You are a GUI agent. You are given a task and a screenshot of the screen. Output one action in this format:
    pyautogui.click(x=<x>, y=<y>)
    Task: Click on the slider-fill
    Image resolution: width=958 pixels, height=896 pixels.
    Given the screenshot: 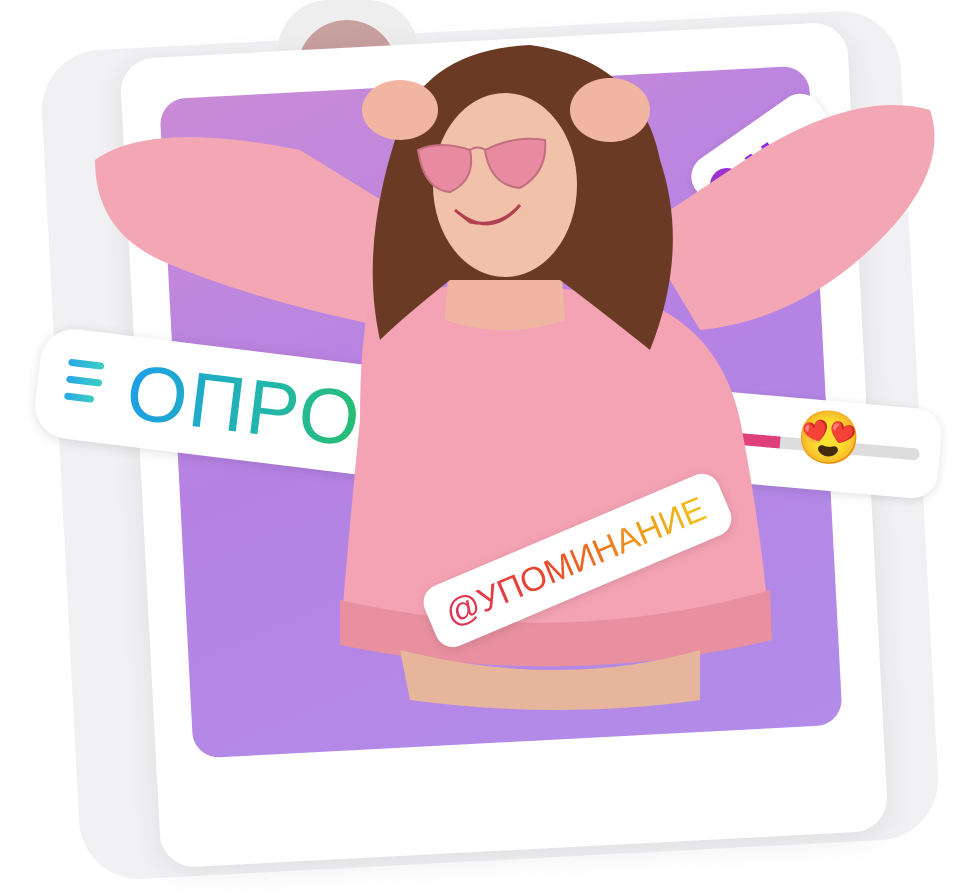 What is the action you would take?
    pyautogui.click(x=750, y=440)
    